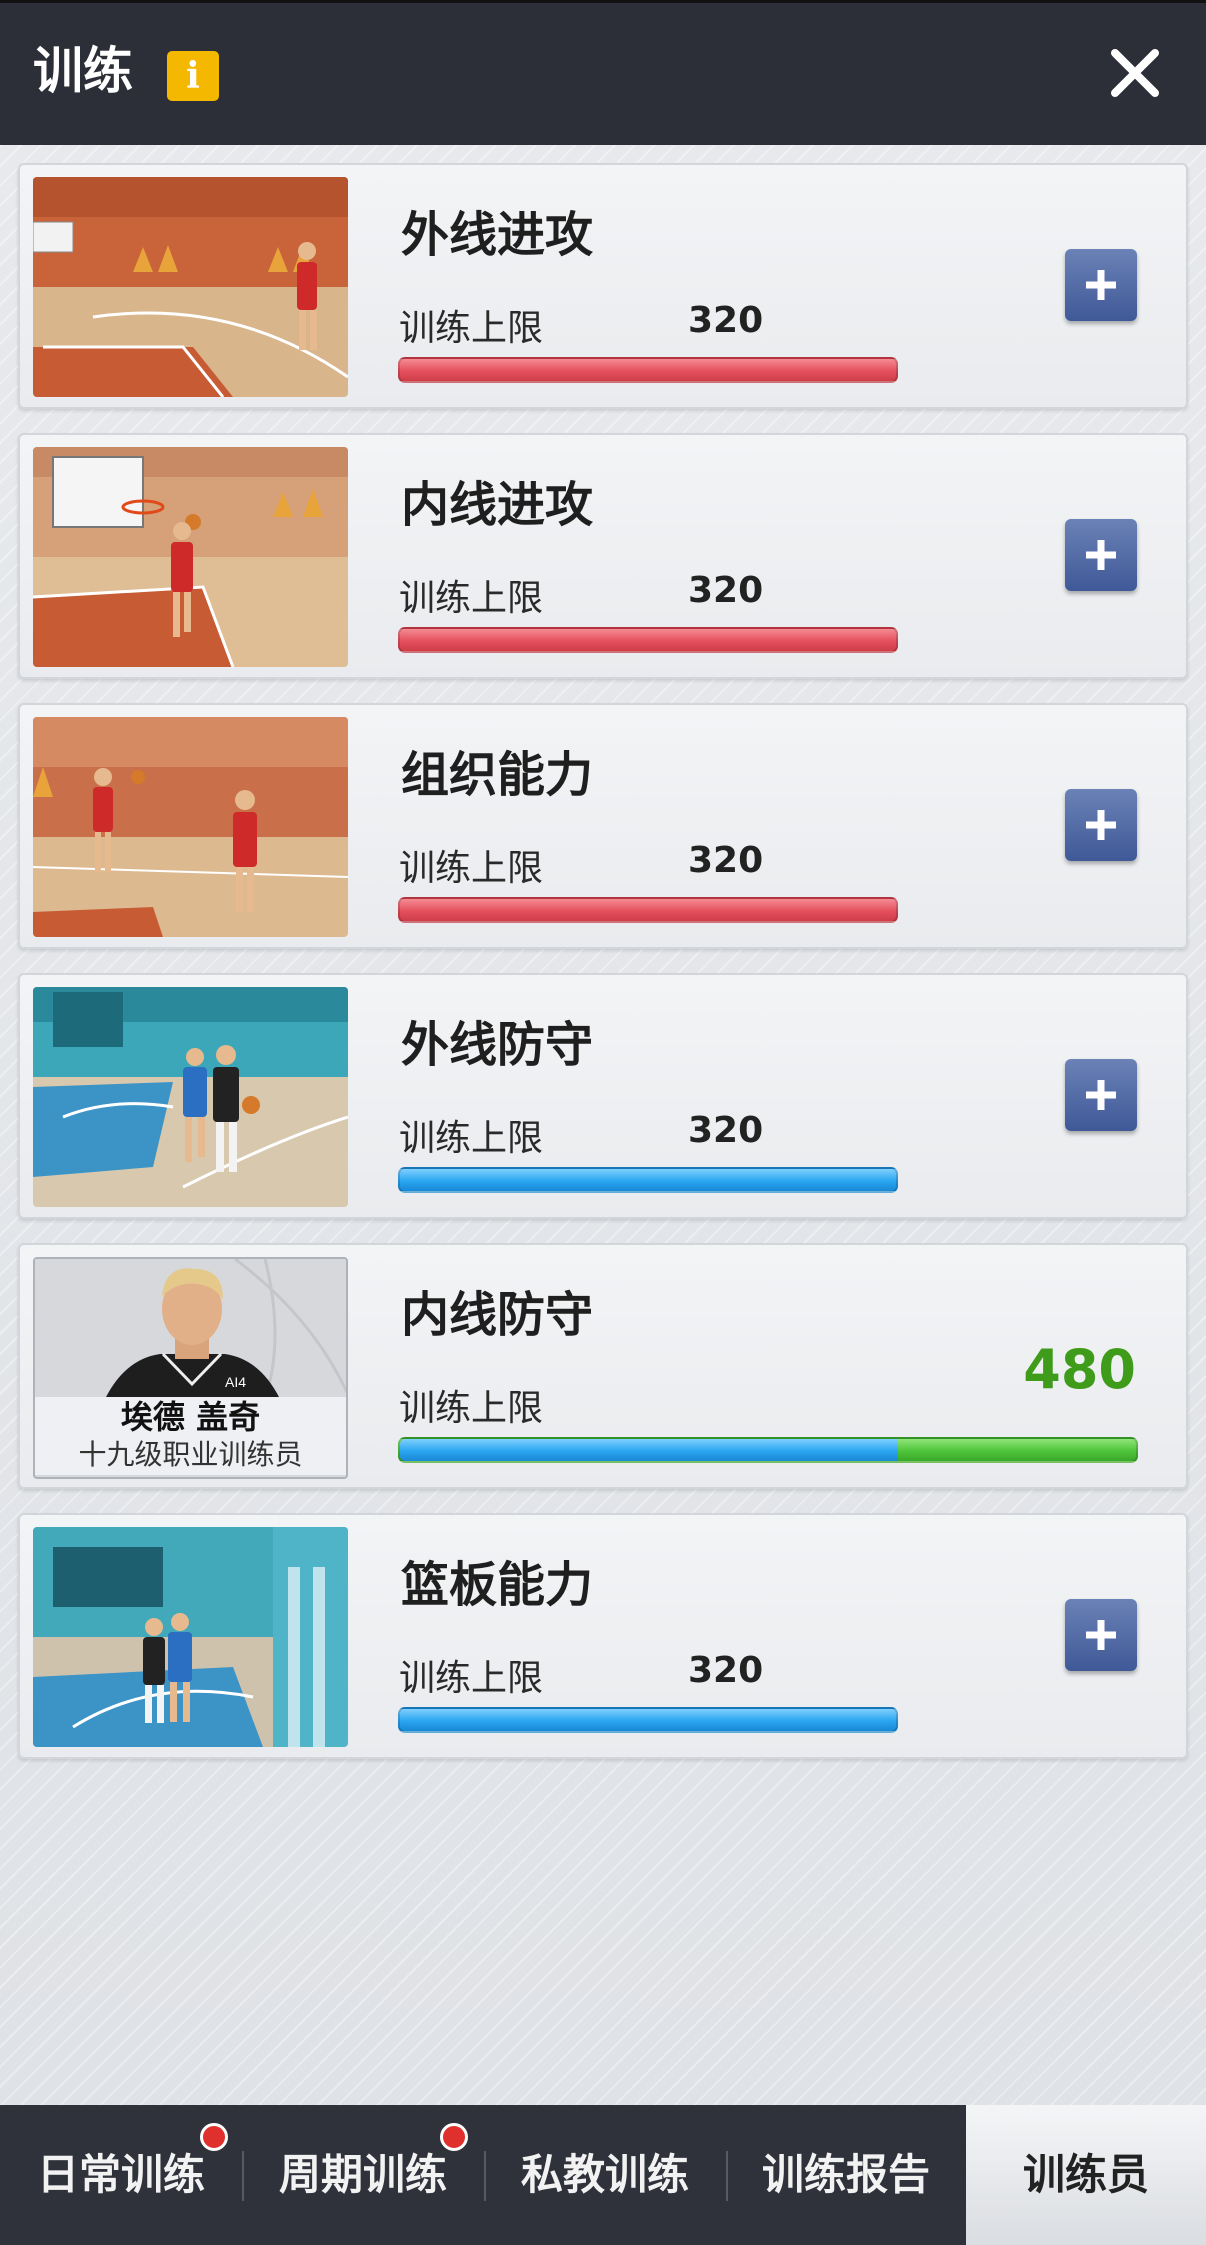 This screenshot has width=1206, height=2245. What do you see at coordinates (603, 1636) in the screenshot?
I see `training-card-rebound: 篮板能力 训练上限 320` at bounding box center [603, 1636].